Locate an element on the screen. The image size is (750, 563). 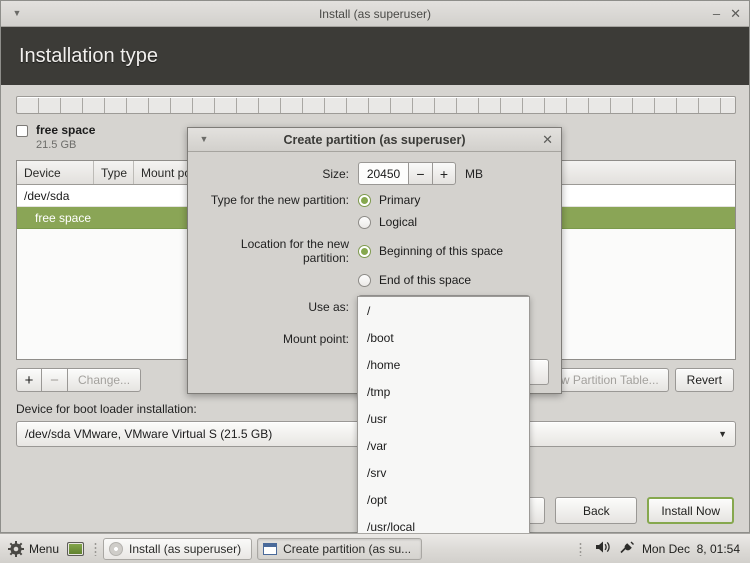
page-title: Installation type is located at coordinates (88, 55).